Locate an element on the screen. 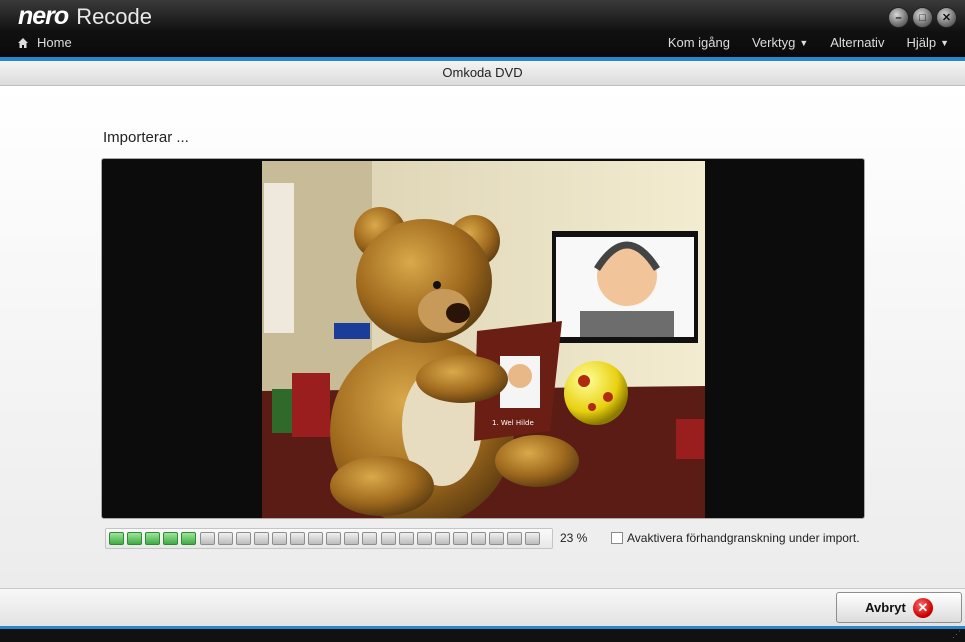 This screenshot has height=642, width=965. top-menu: Kom igång Verktyg ▼ Alternativ Hjälp ▼ is located at coordinates (797, 42).